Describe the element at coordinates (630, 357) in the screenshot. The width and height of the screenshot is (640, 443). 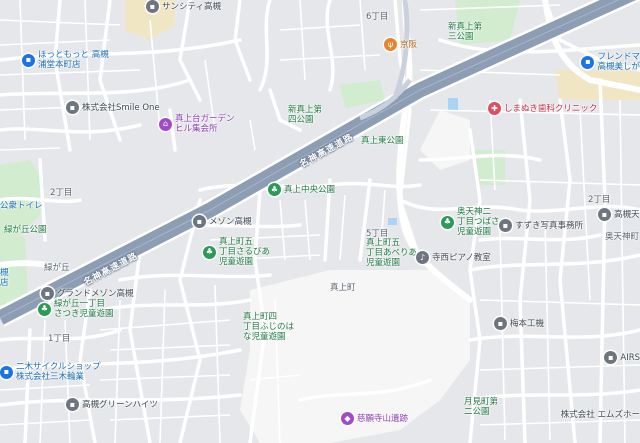
I see `poi-label: AIRS` at that location.